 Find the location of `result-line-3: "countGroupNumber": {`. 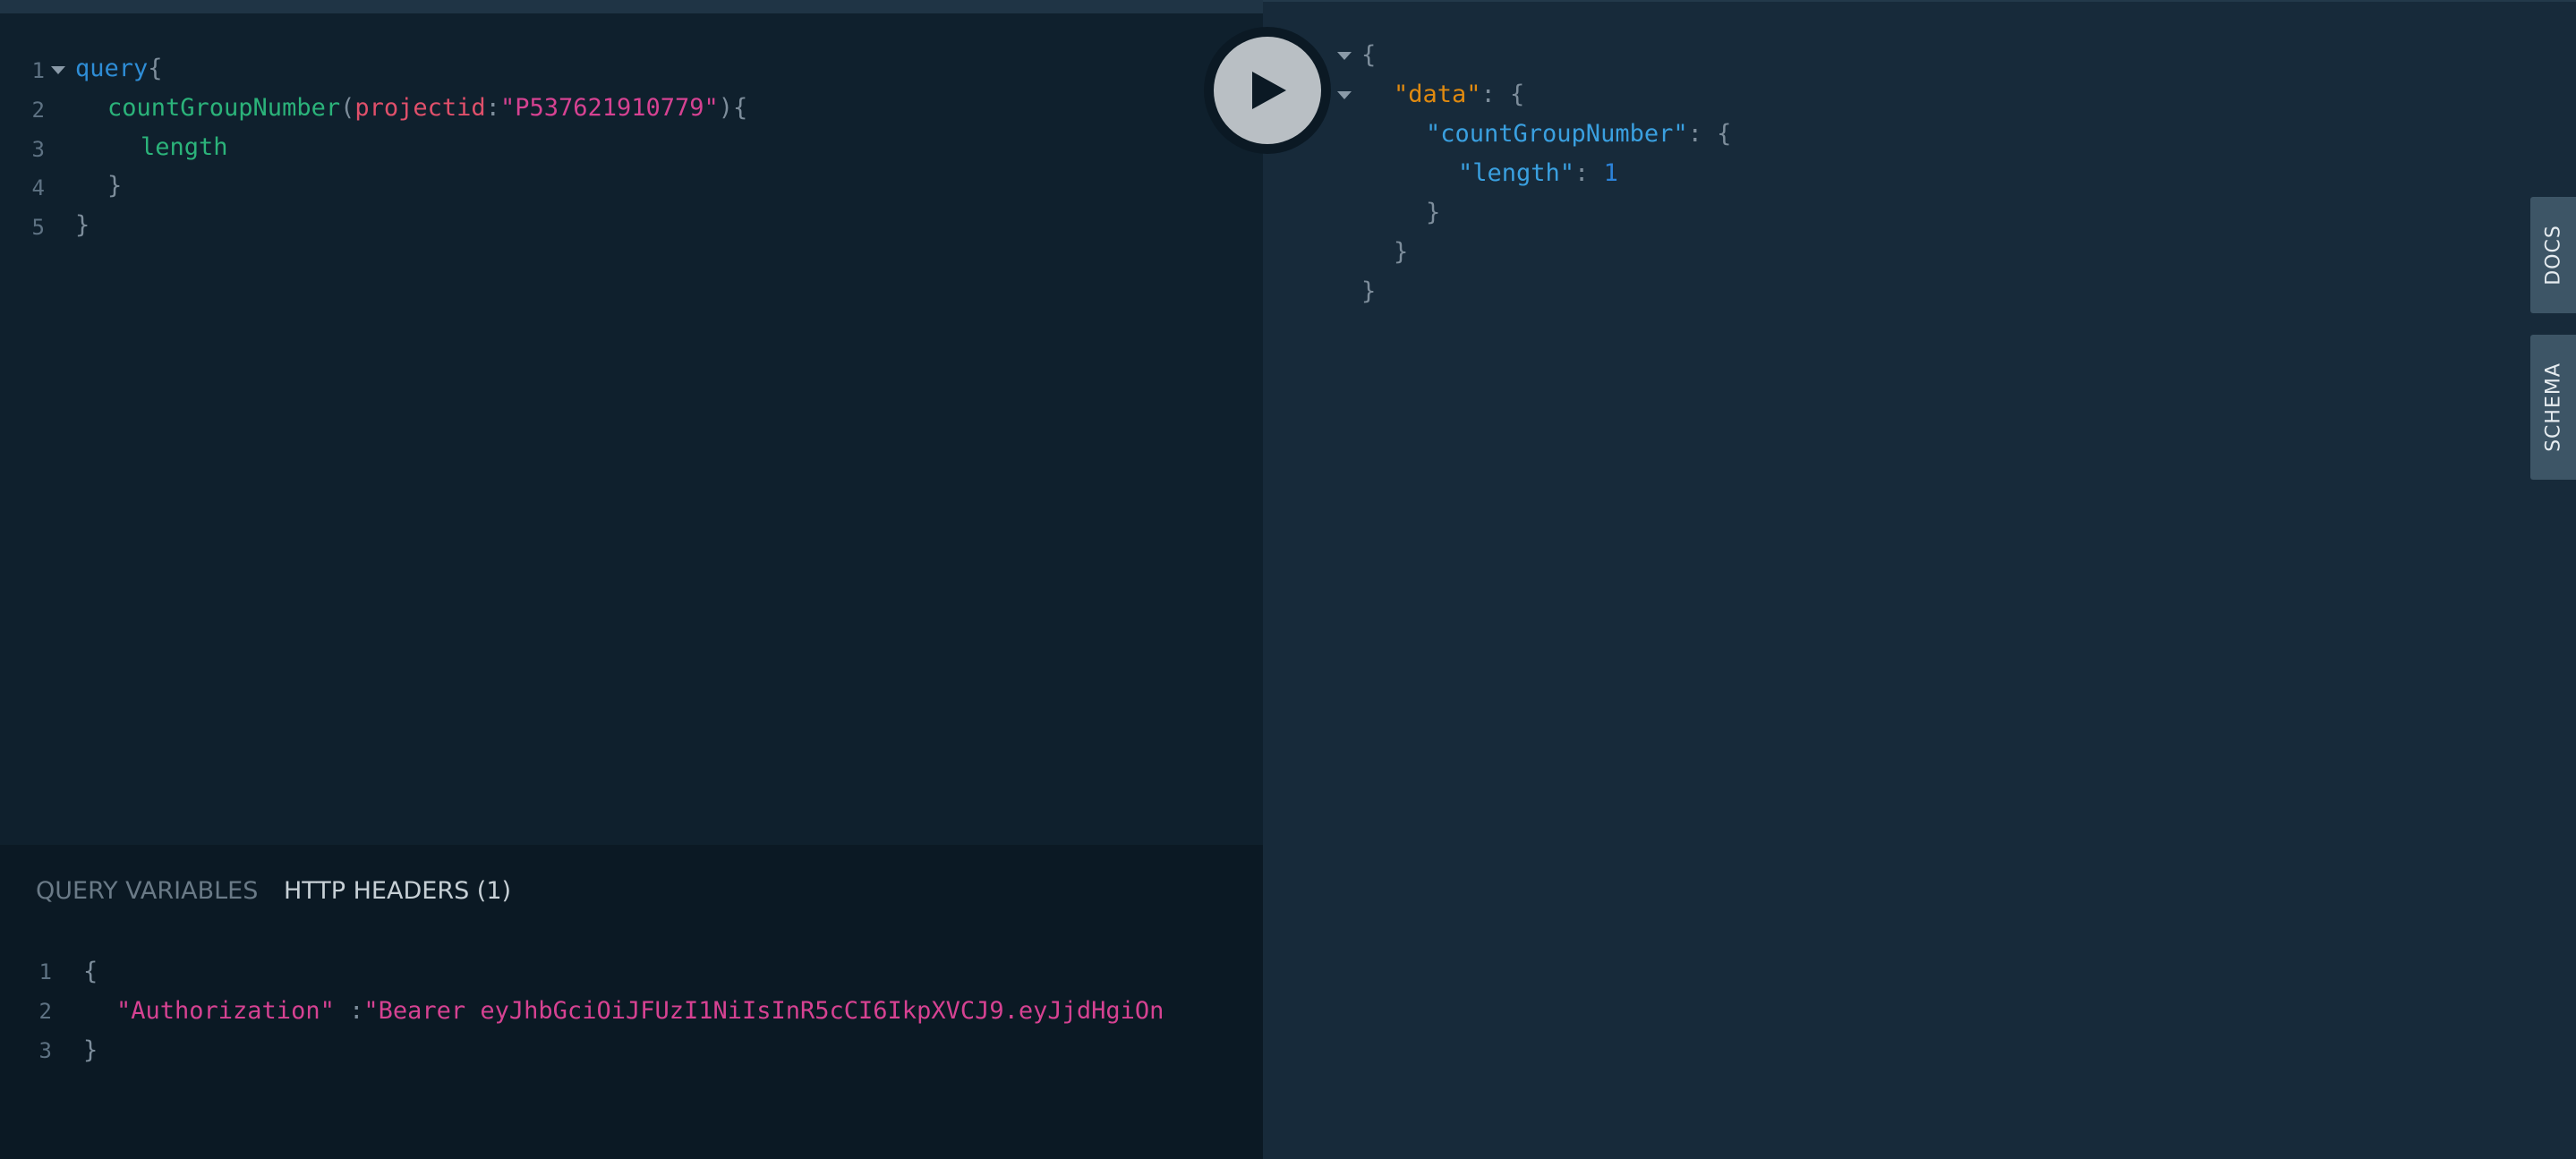

result-line-3: "countGroupNumber": { is located at coordinates (1578, 134).